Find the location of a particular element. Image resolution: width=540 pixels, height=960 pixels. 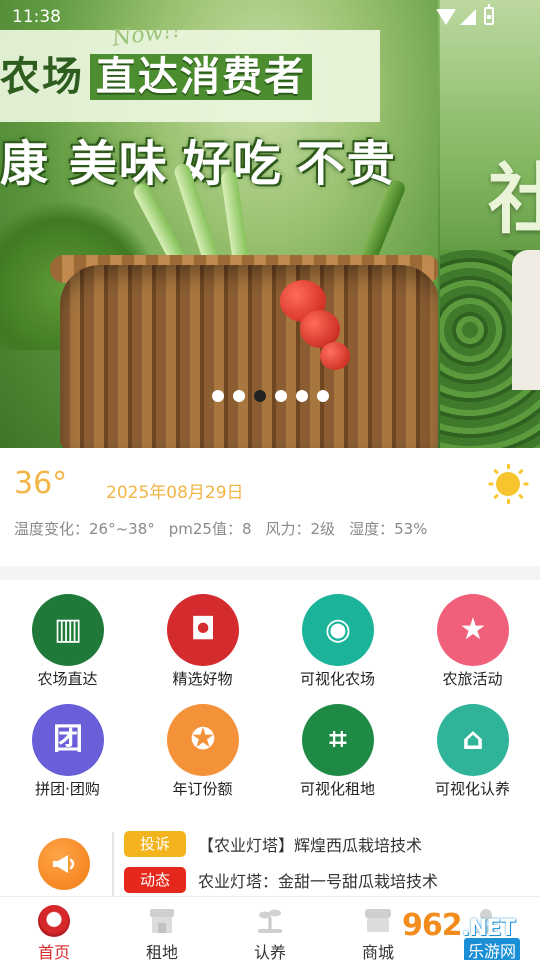

news-headline: 农业灯塔：金甜一号甜瓜栽培技术 is located at coordinates (318, 881).